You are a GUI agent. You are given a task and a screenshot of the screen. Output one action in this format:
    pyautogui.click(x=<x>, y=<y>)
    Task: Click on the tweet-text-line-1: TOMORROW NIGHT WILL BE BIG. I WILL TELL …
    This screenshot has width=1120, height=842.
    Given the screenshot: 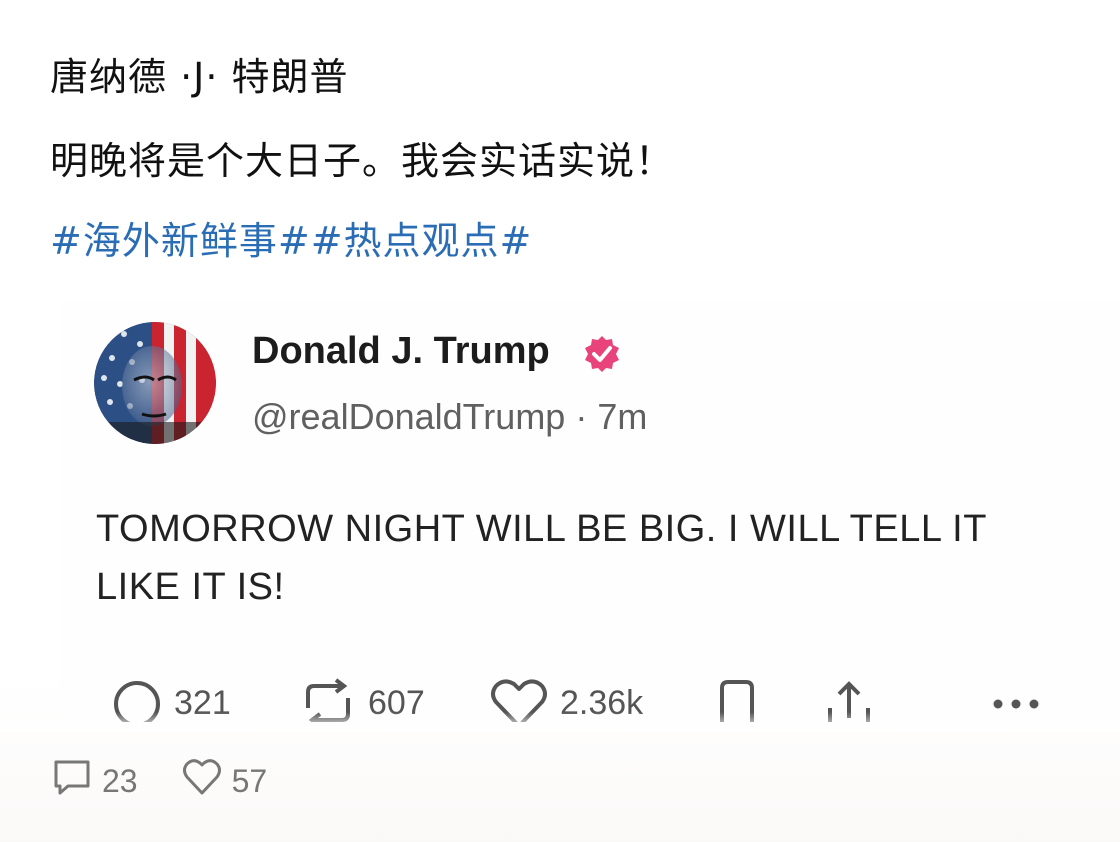 What is the action you would take?
    pyautogui.click(x=541, y=529)
    